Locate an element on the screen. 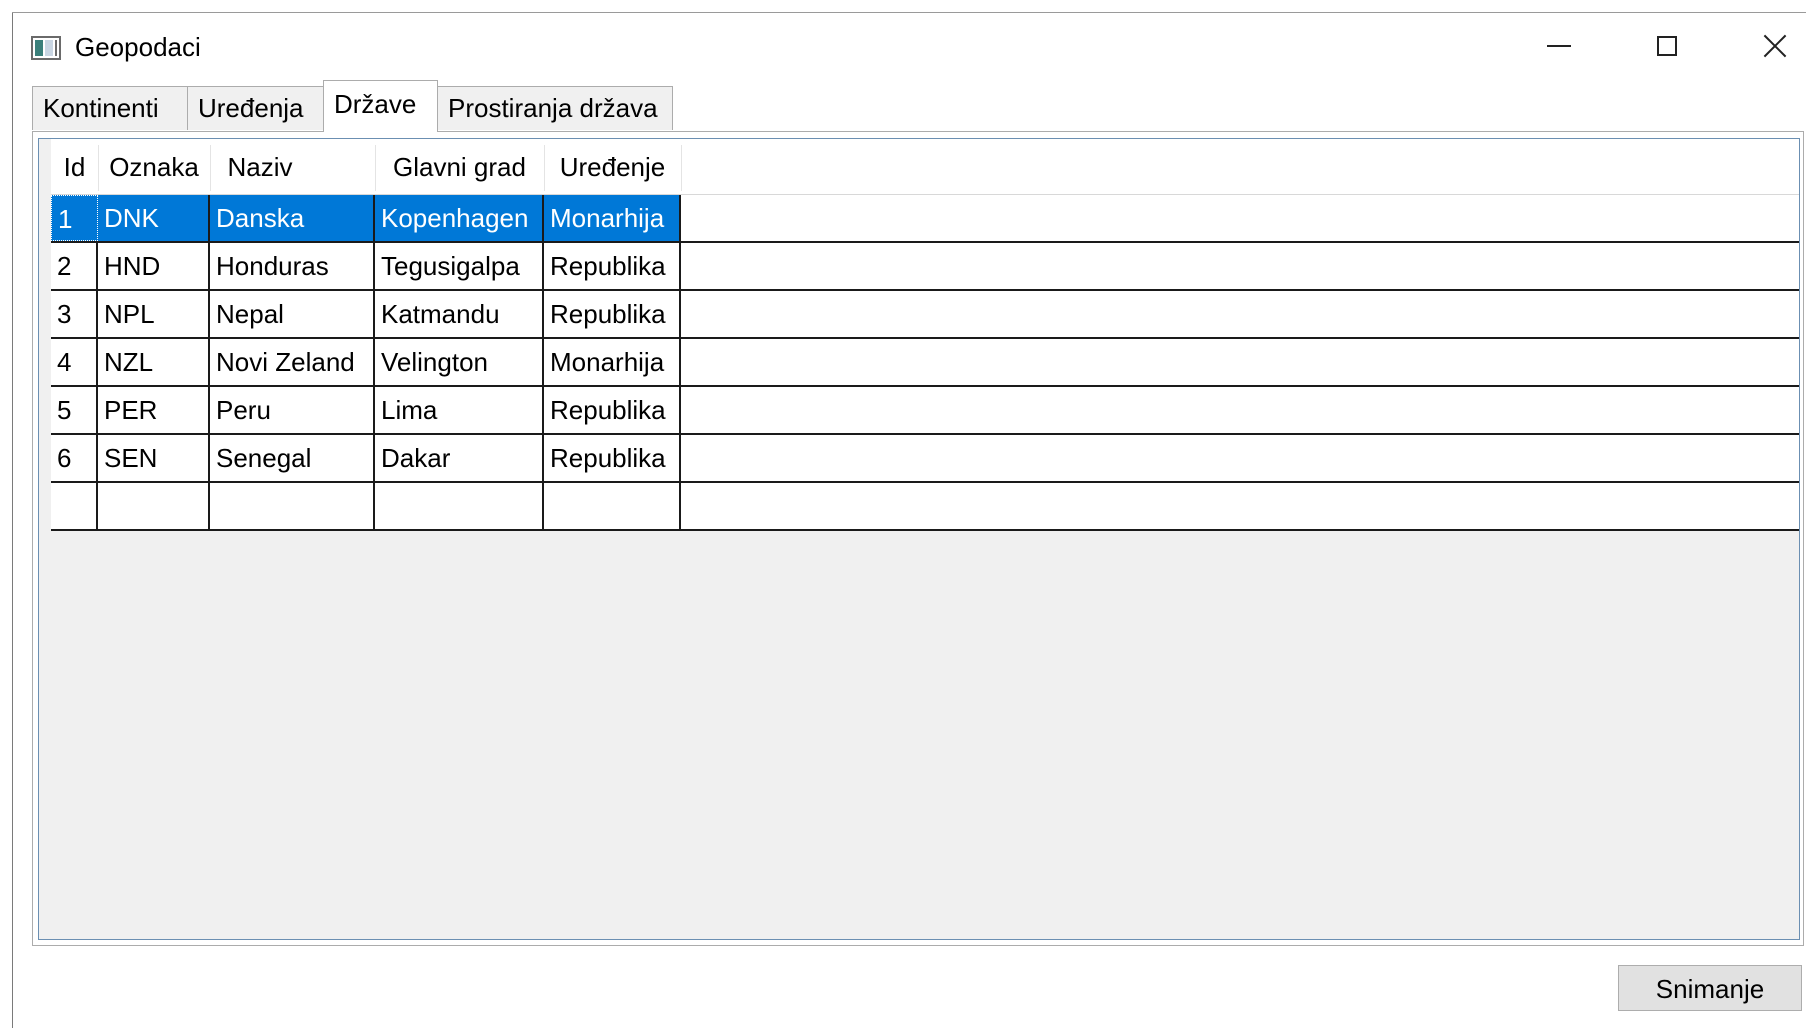 The height and width of the screenshot is (1028, 1806). tab-prostiranja-drzava: Prostiranja država is located at coordinates (555, 108).